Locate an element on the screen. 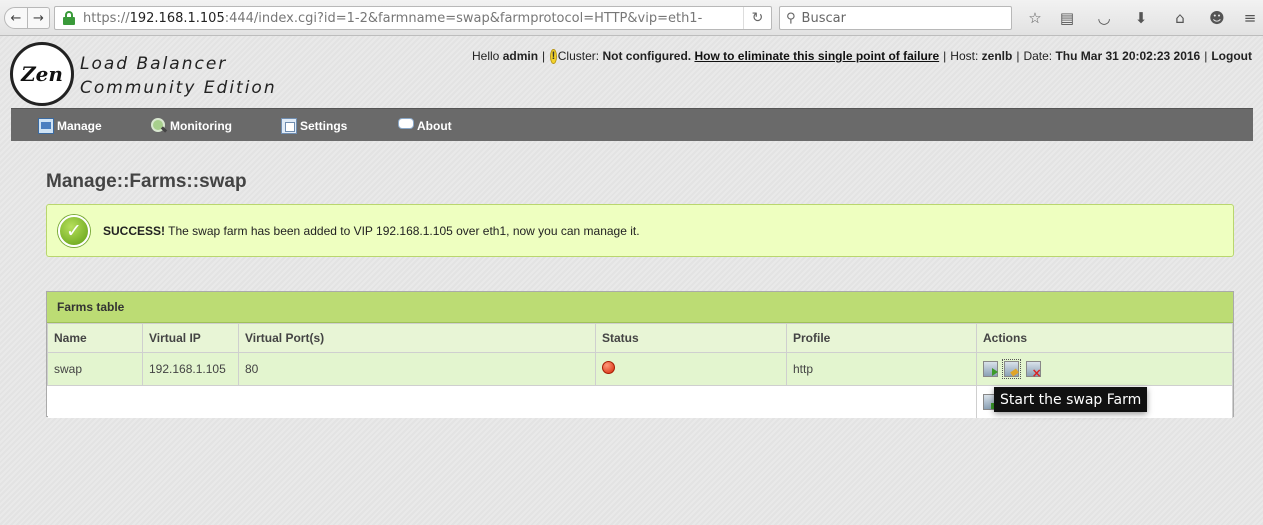 The image size is (1263, 525). farm-status is located at coordinates (691, 369).